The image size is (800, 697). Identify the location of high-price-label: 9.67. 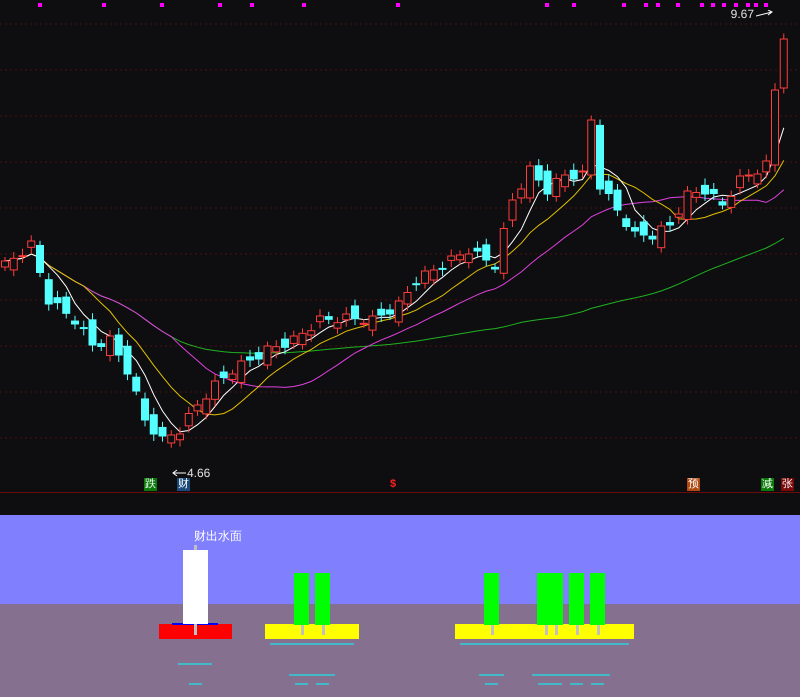
(742, 14).